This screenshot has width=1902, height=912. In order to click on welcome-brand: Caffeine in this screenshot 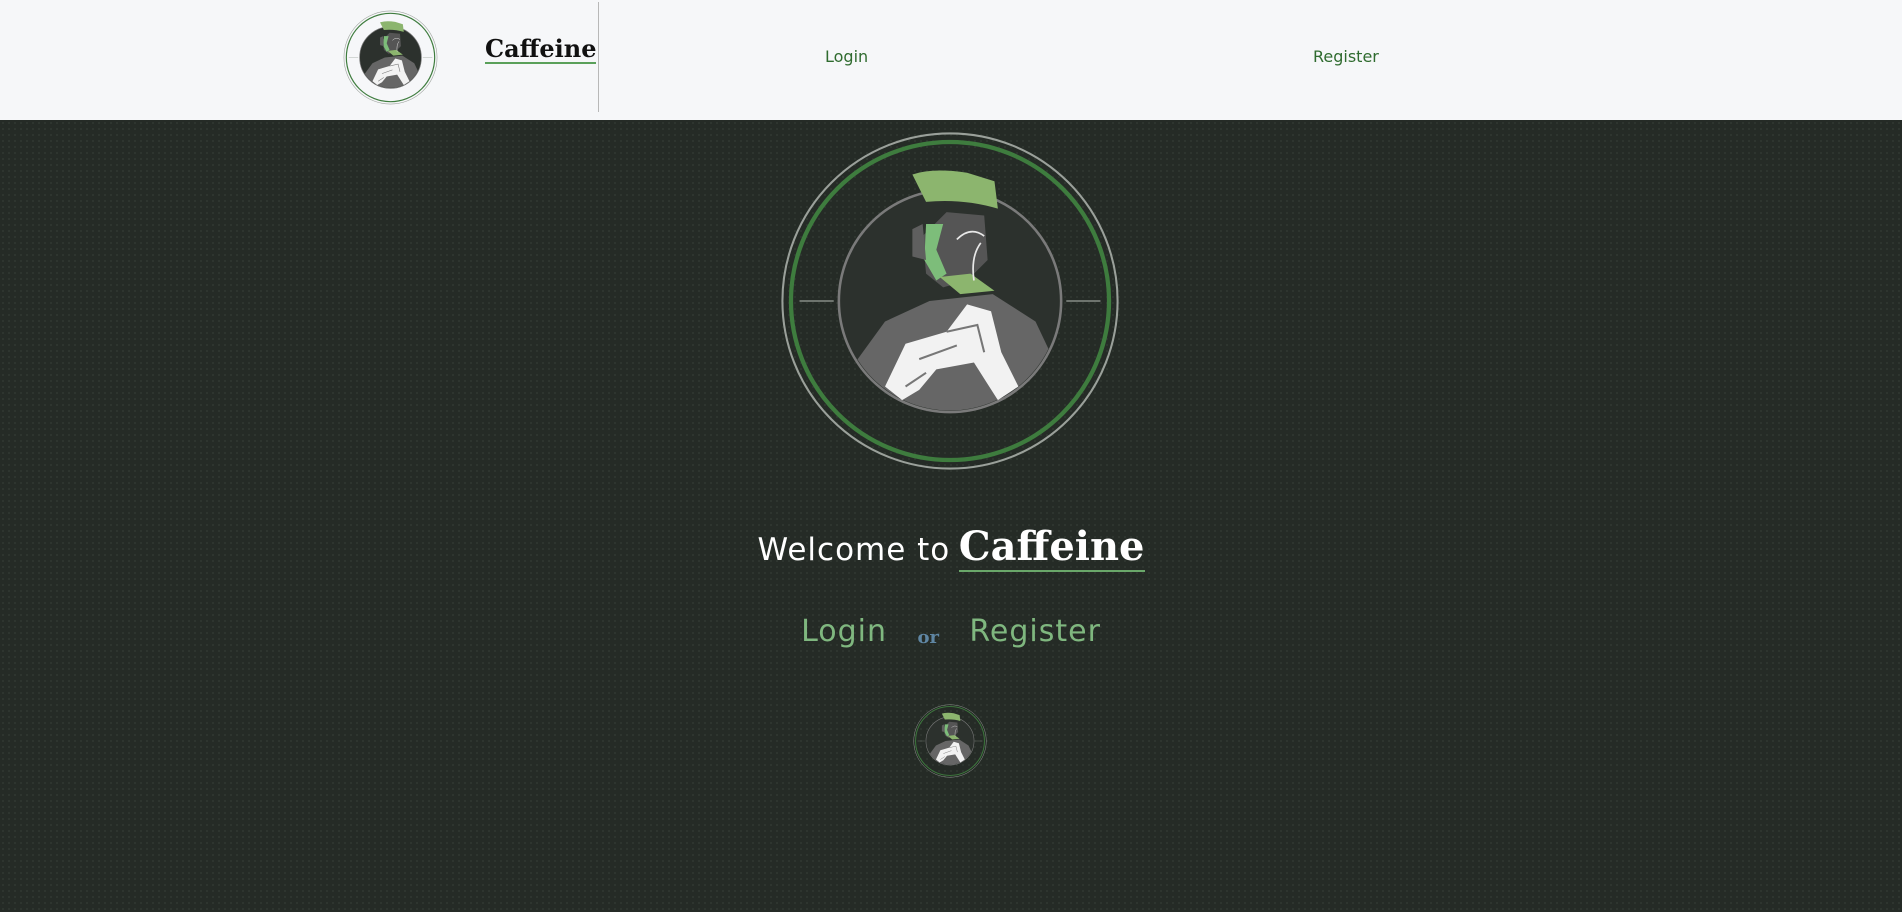, I will do `click(1051, 547)`.